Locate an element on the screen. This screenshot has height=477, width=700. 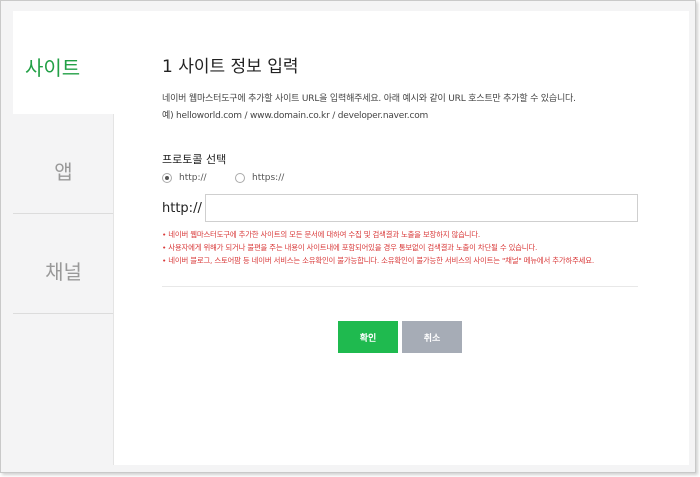
divider is located at coordinates (400, 286).